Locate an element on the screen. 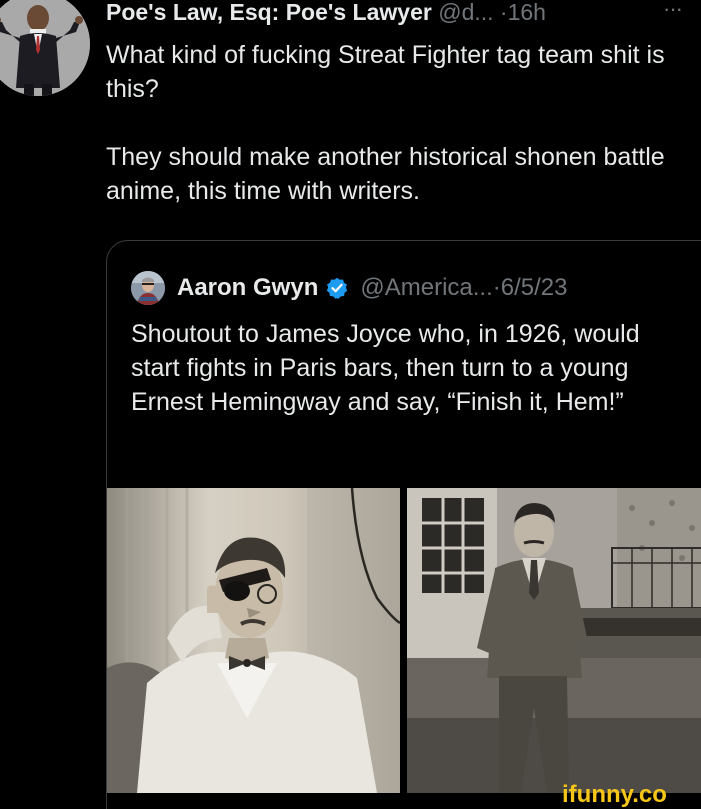  quoted-tweet-date: 6/5/23 is located at coordinates (534, 288).